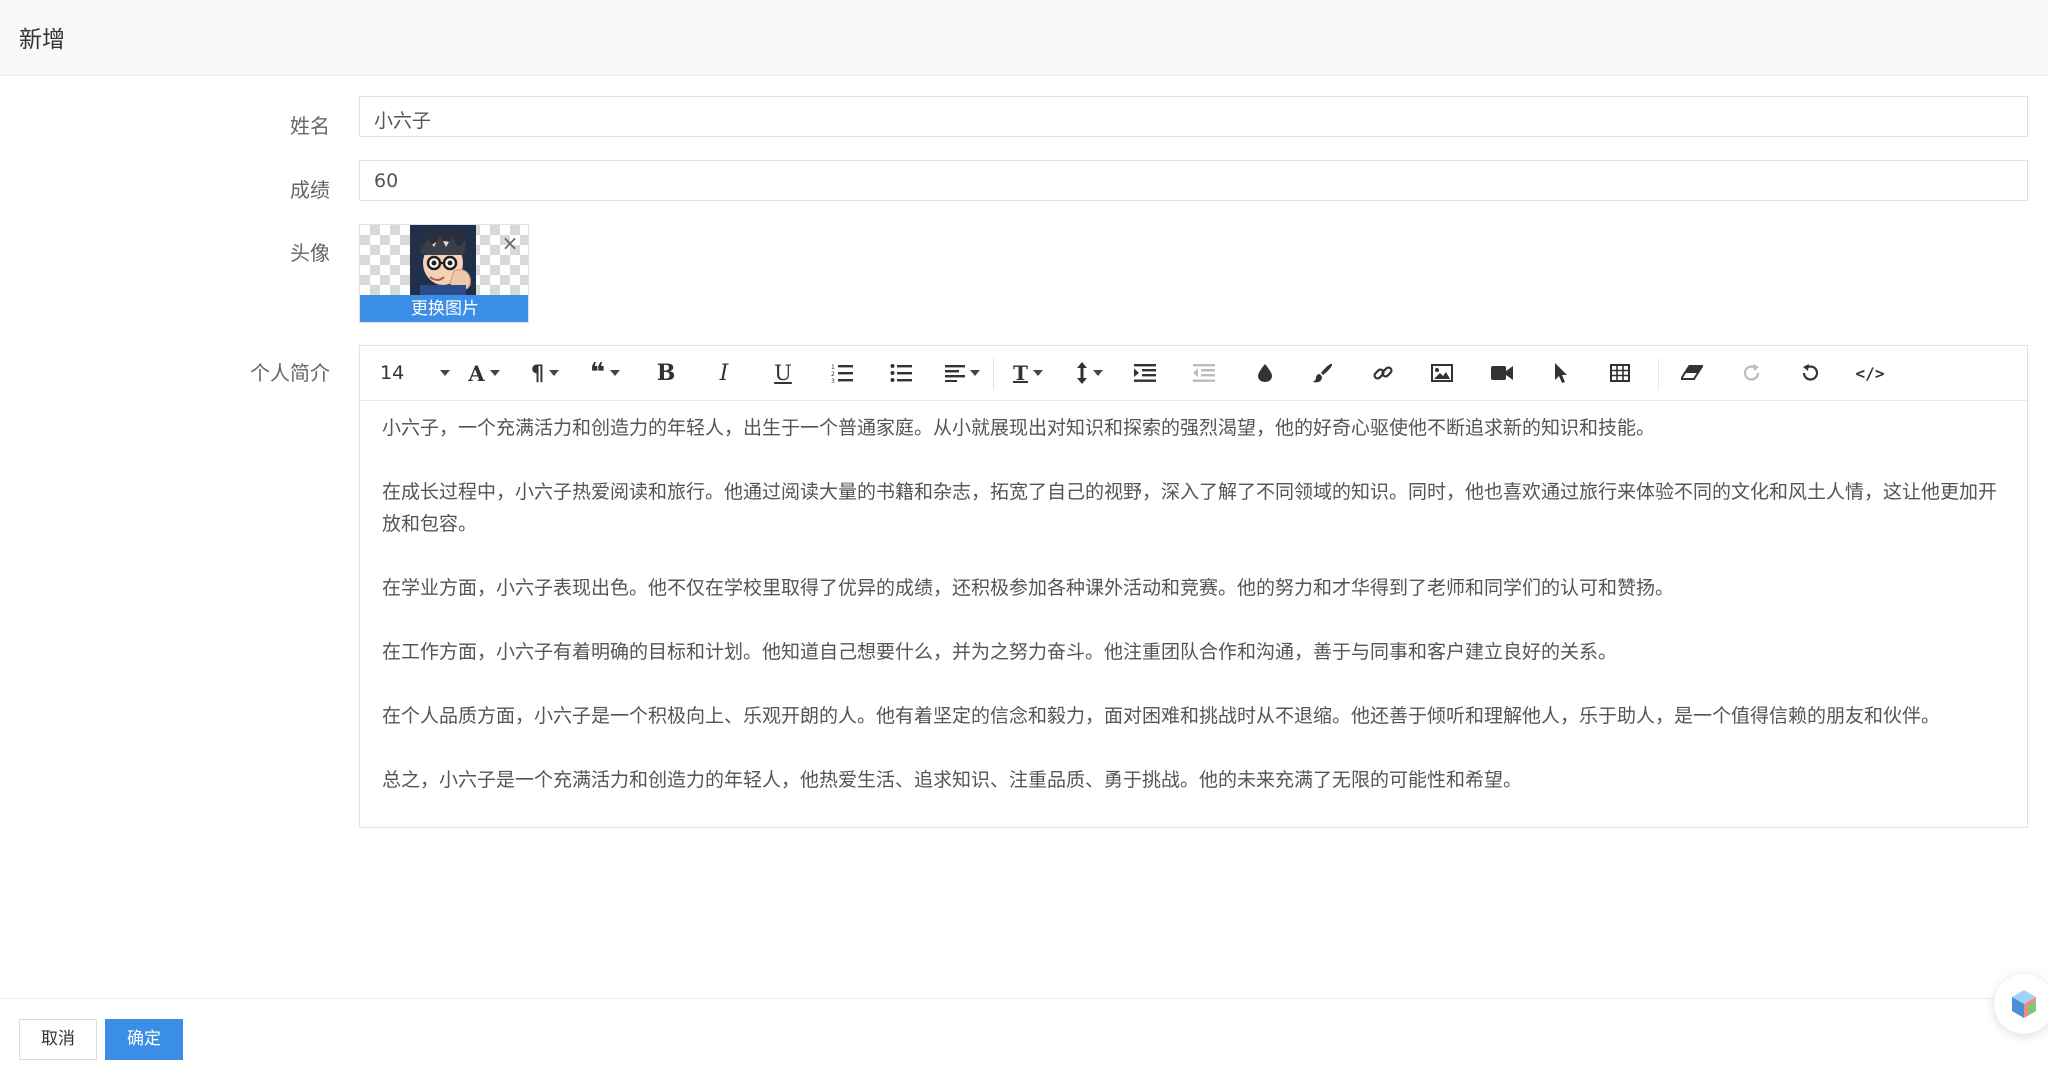 The image size is (2048, 1082). What do you see at coordinates (962, 373) in the screenshot?
I see `align-icon` at bounding box center [962, 373].